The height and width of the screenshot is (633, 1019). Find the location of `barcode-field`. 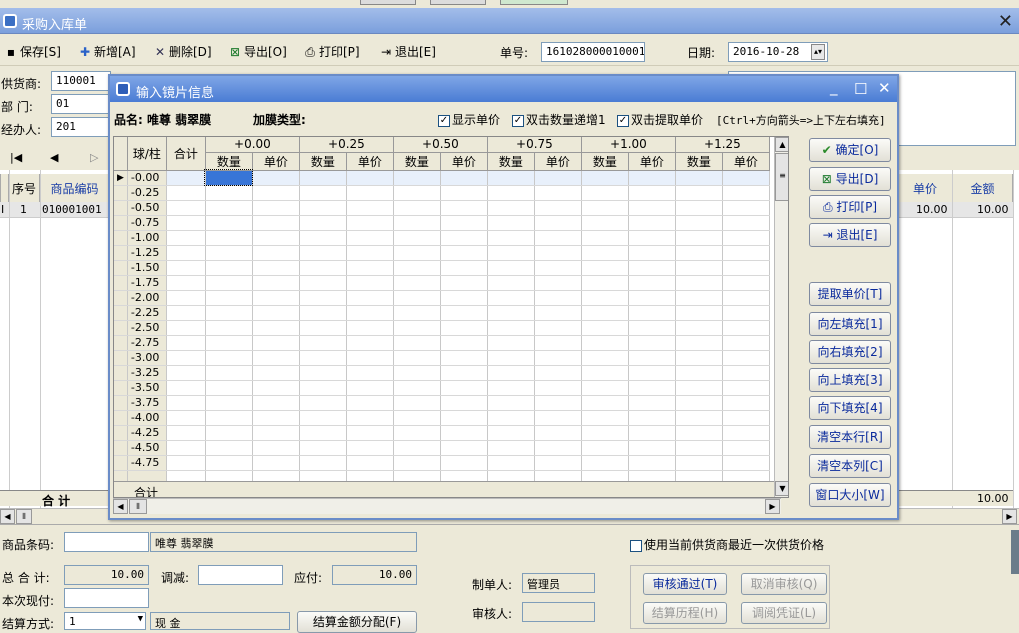

barcode-field is located at coordinates (106, 542).